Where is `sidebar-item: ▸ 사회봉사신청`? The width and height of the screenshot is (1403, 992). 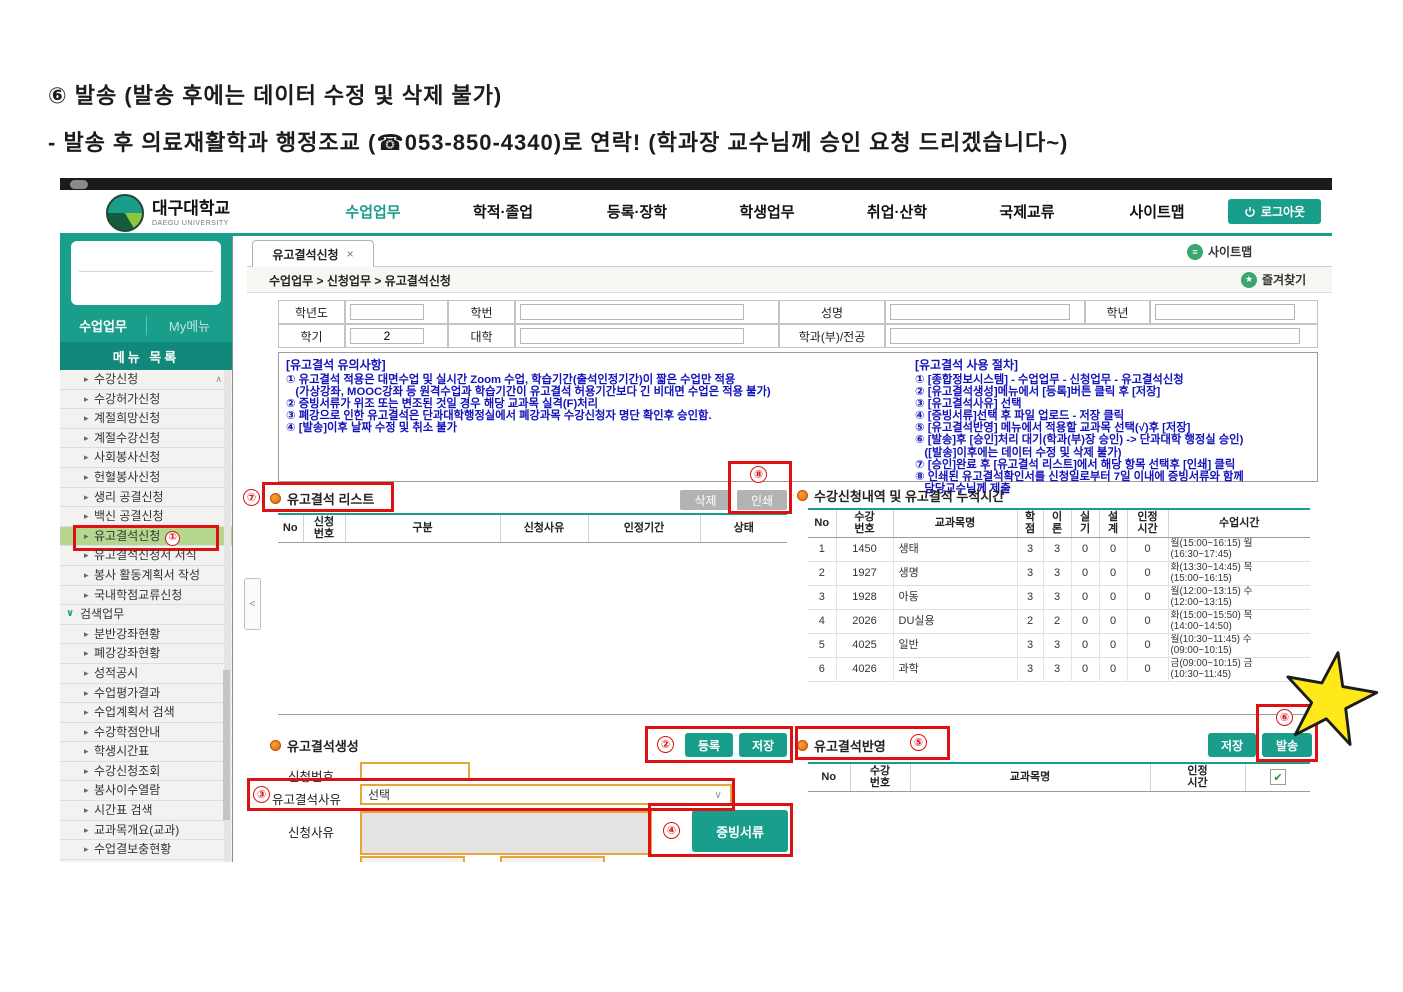
sidebar-item: ▸ 사회봉사신청 is located at coordinates (146, 458).